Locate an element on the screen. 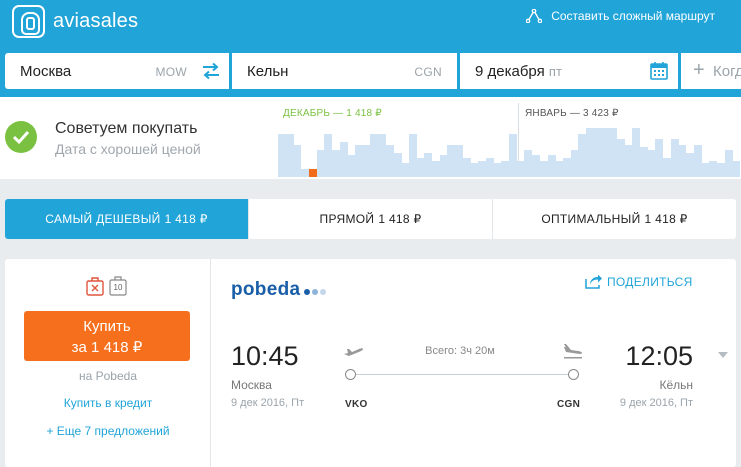 The image size is (741, 467). credit-link: Купить в кредит is located at coordinates (108, 403).